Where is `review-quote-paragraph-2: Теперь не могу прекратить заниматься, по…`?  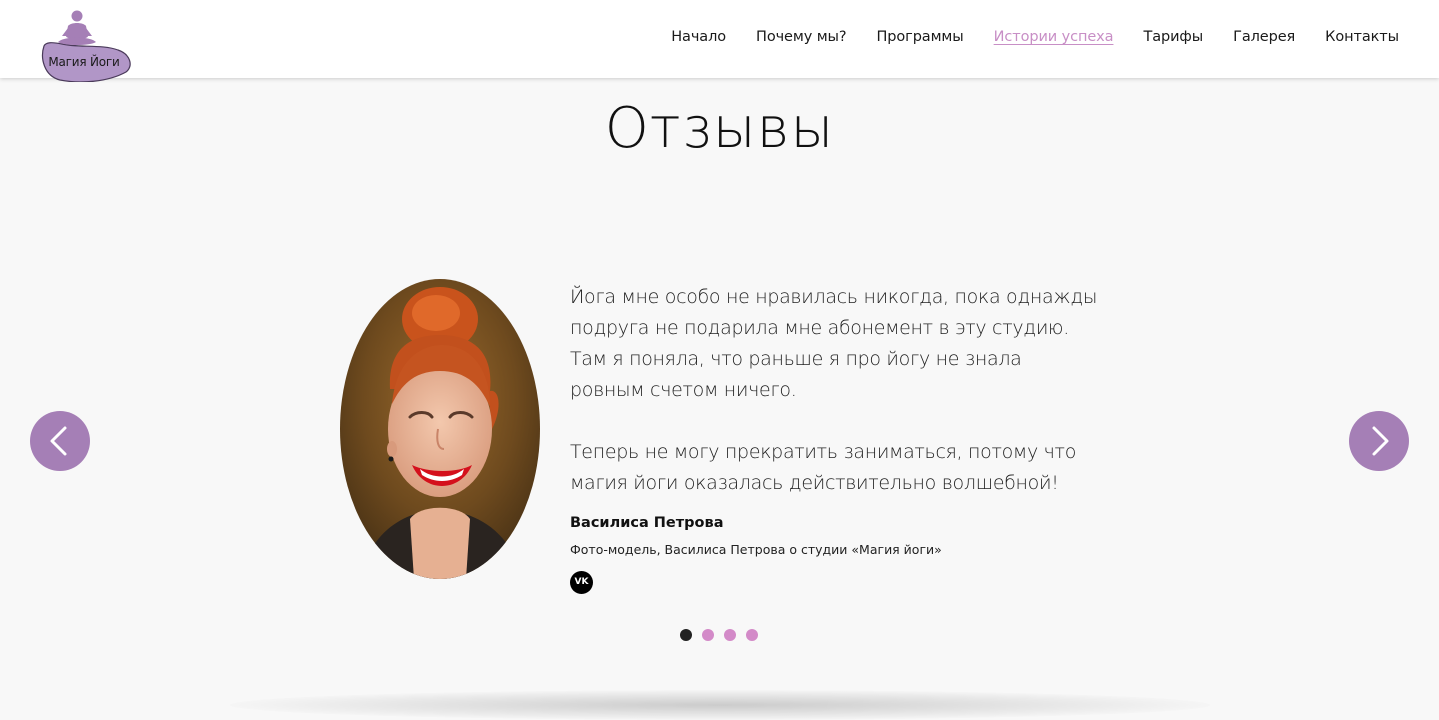
review-quote-paragraph-2: Теперь не могу прекратить заниматься, по… is located at coordinates (823, 467).